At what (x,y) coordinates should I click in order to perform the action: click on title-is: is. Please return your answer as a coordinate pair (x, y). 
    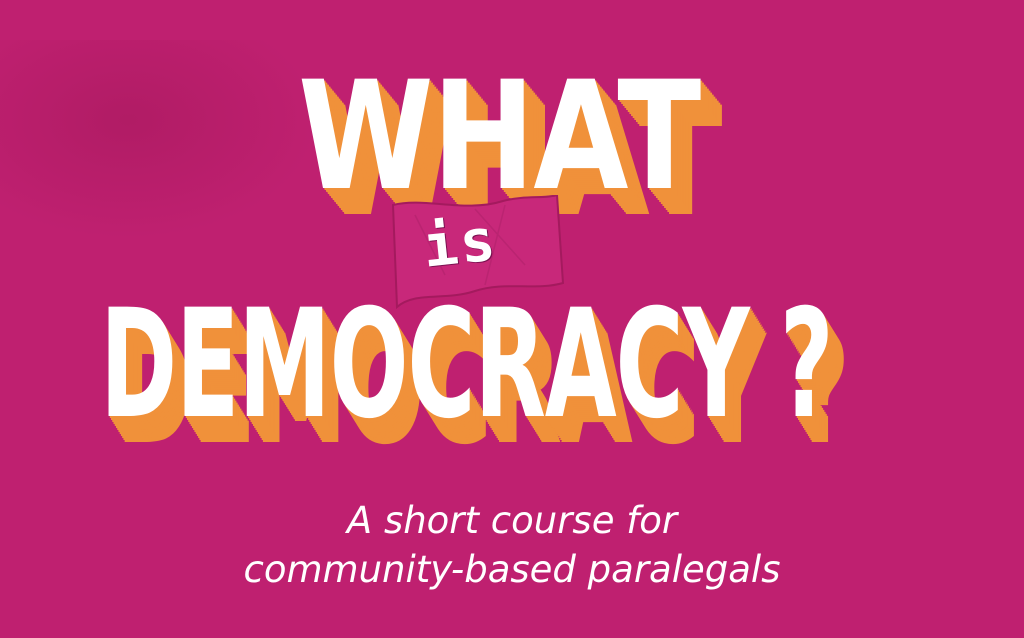
    Looking at the image, I should click on (460, 243).